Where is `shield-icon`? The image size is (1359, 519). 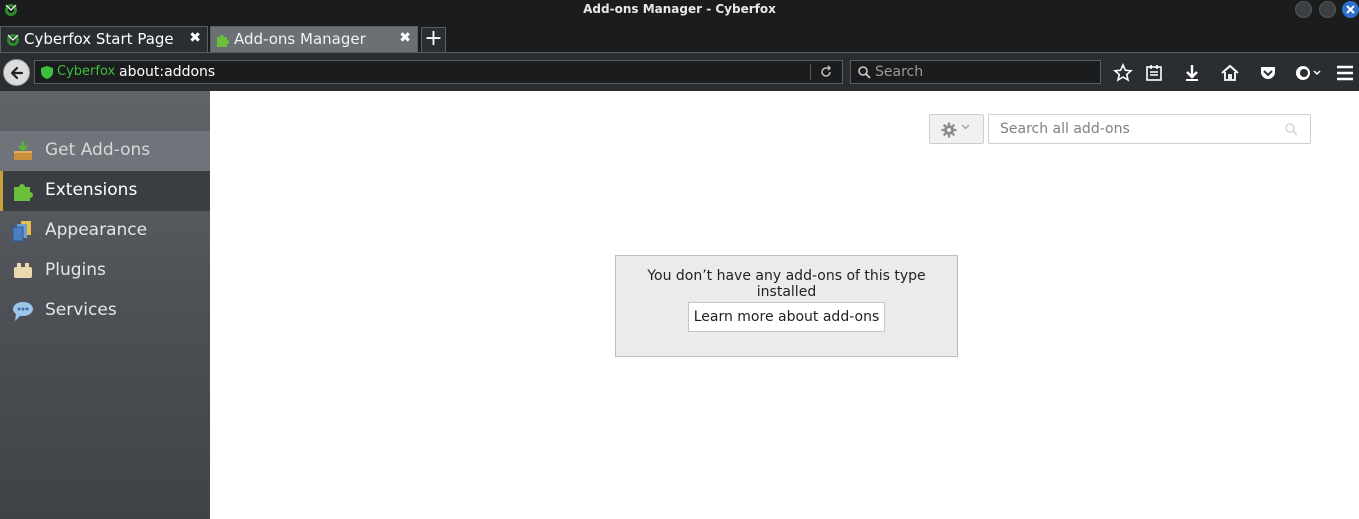
shield-icon is located at coordinates (47, 72).